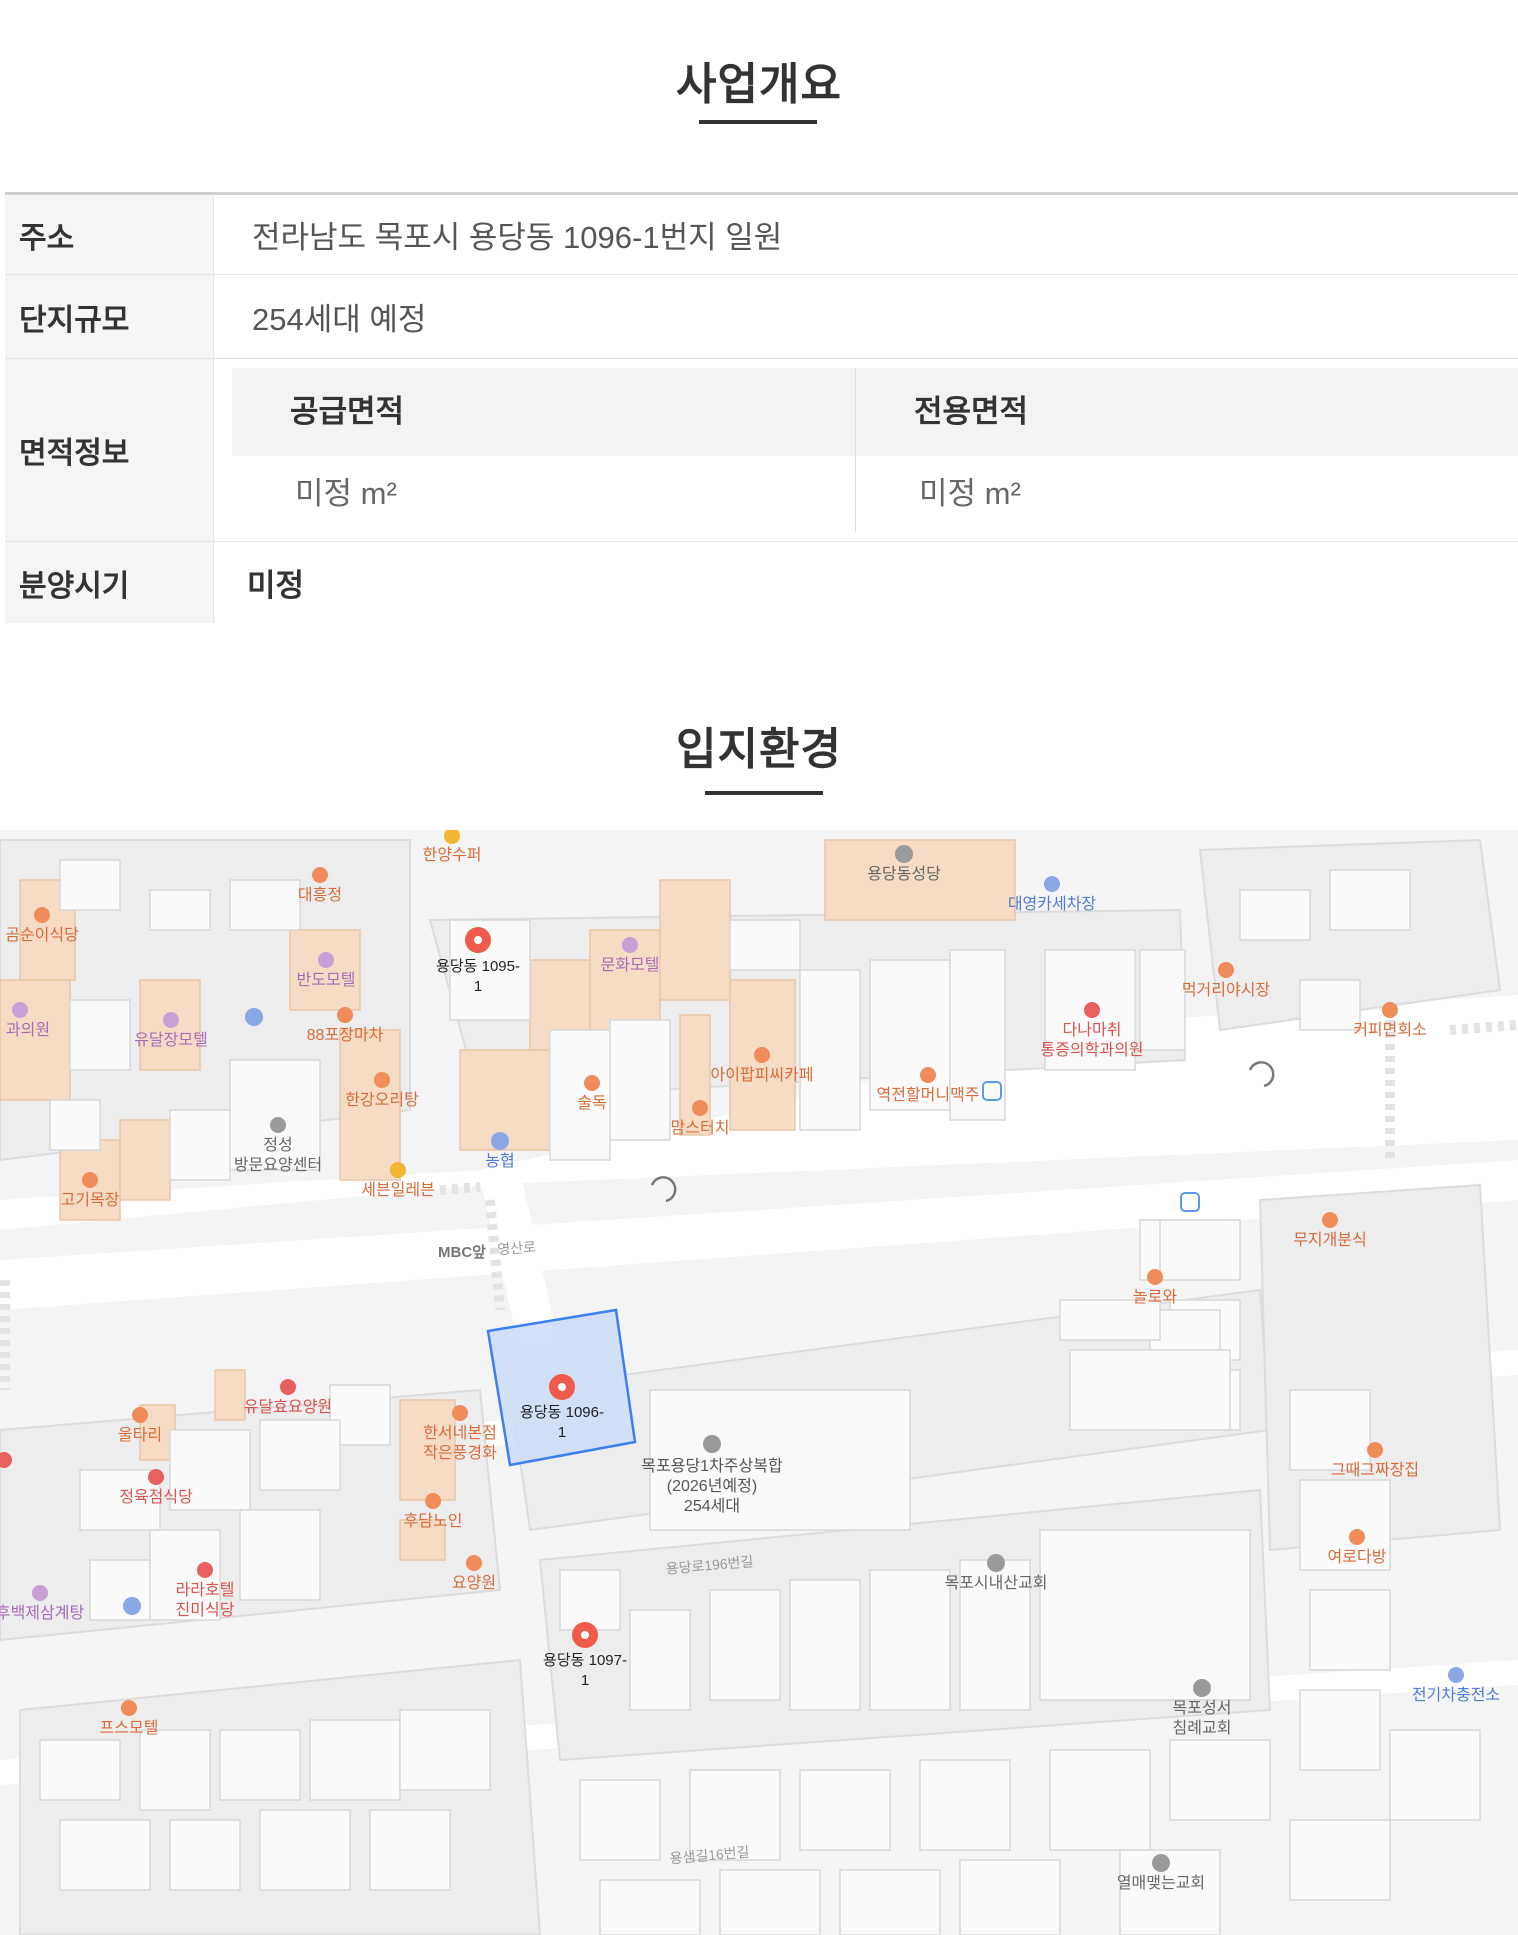  I want to click on poi-label: 술독, so click(591, 1103).